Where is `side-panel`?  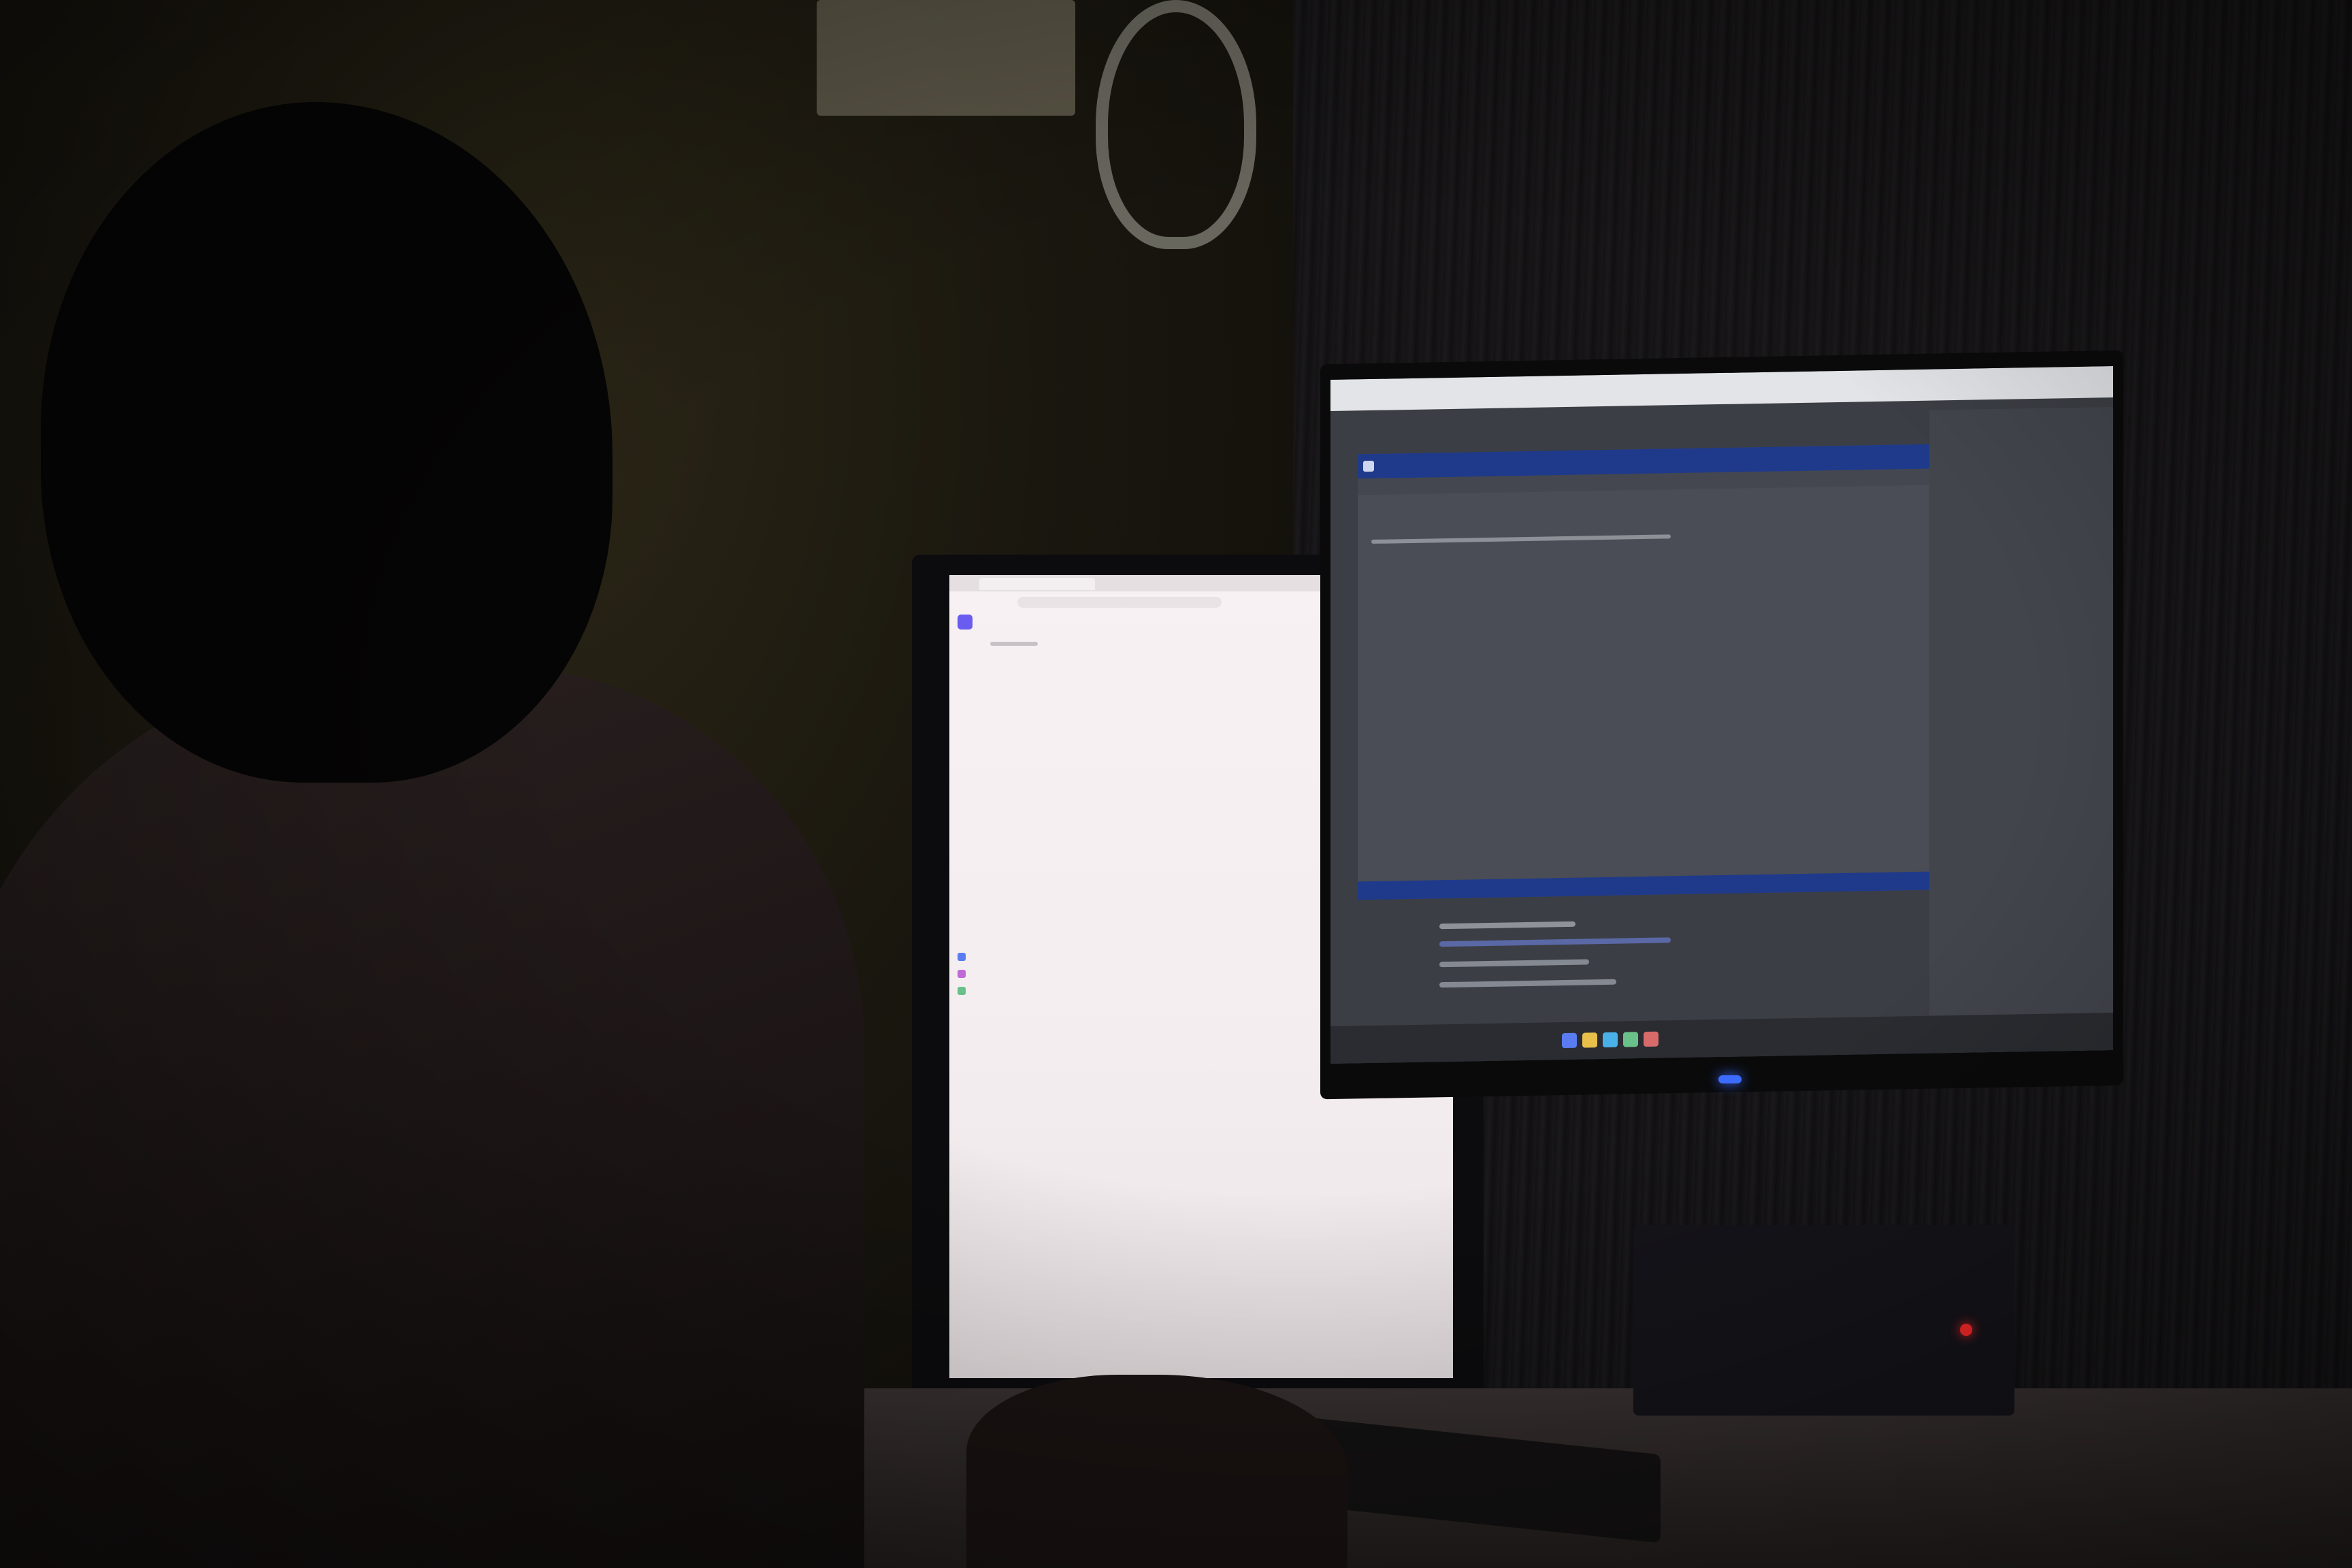
side-panel is located at coordinates (2021, 730).